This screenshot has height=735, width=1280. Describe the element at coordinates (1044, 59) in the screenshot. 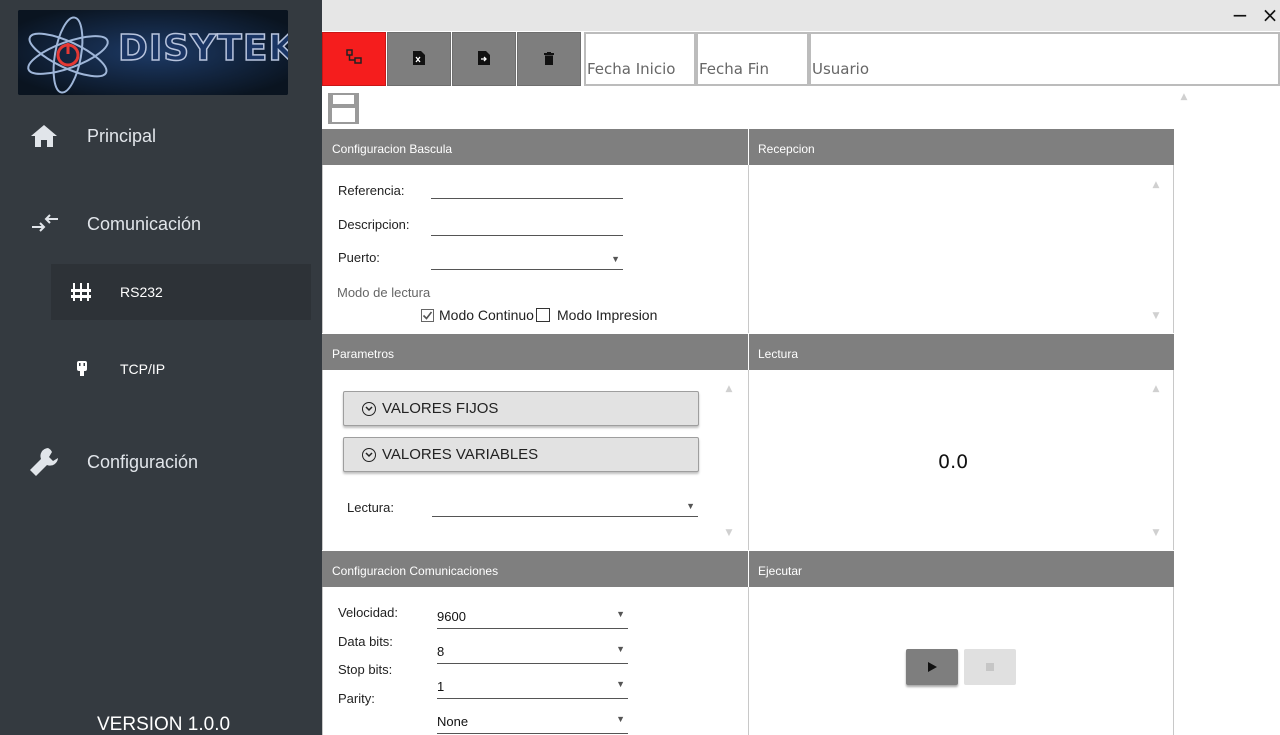

I see `usuario-input: Usuario` at that location.